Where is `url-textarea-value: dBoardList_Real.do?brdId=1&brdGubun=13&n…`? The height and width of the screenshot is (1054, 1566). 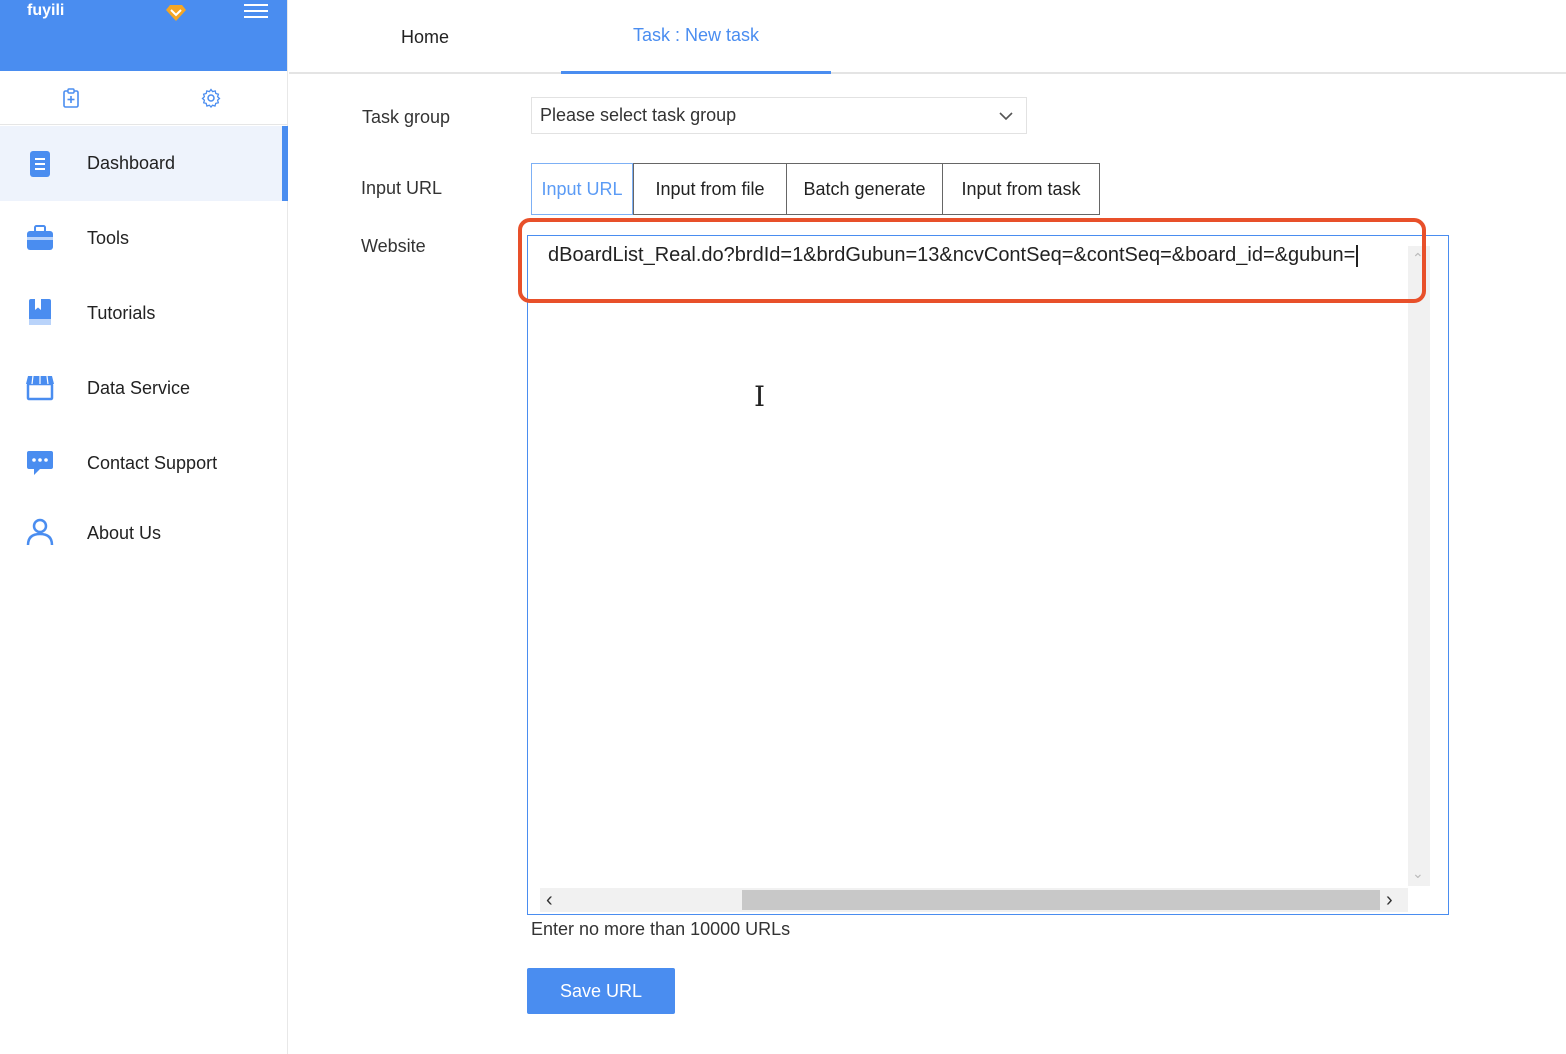 url-textarea-value: dBoardList_Real.do?brdId=1&brdGubun=13&n… is located at coordinates (953, 255).